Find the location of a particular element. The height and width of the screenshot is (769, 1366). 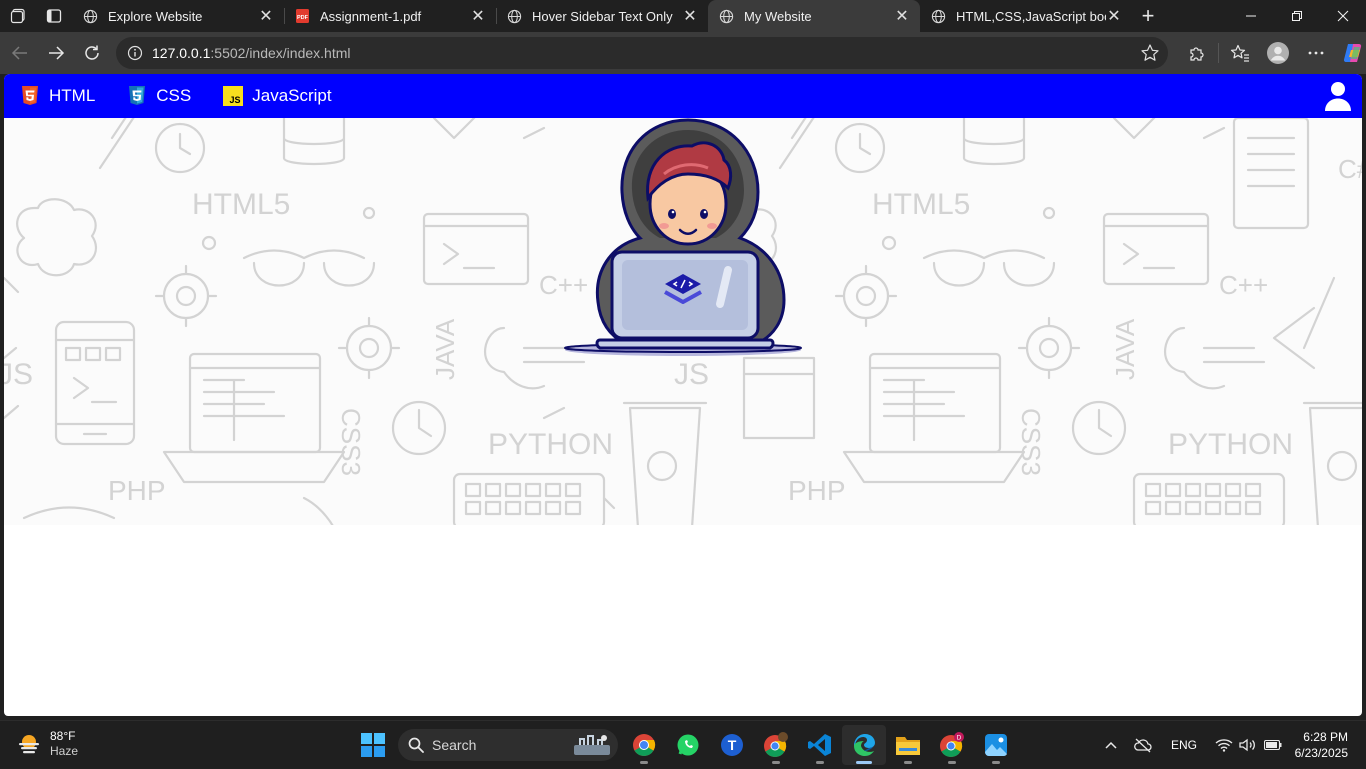

taskbar-app-chrome-d: D is located at coordinates (952, 745).